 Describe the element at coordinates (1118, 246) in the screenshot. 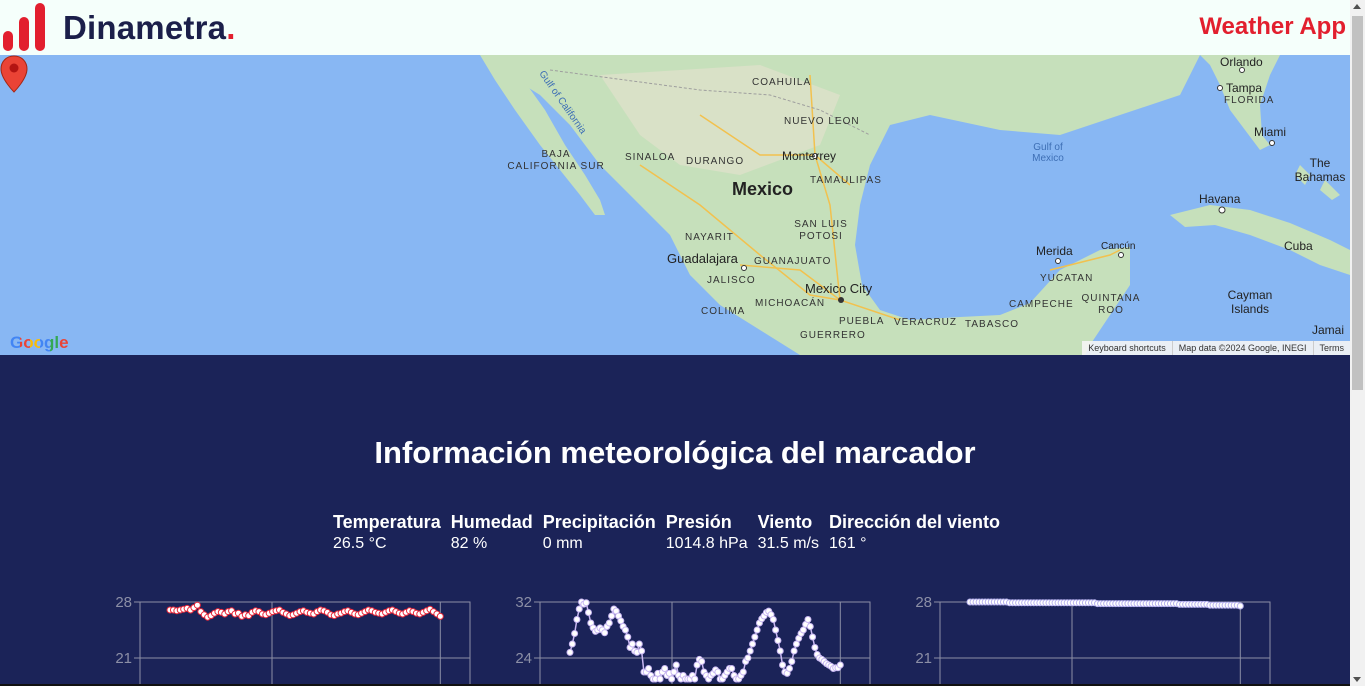

I see `map-label-cancun: Cancún` at that location.